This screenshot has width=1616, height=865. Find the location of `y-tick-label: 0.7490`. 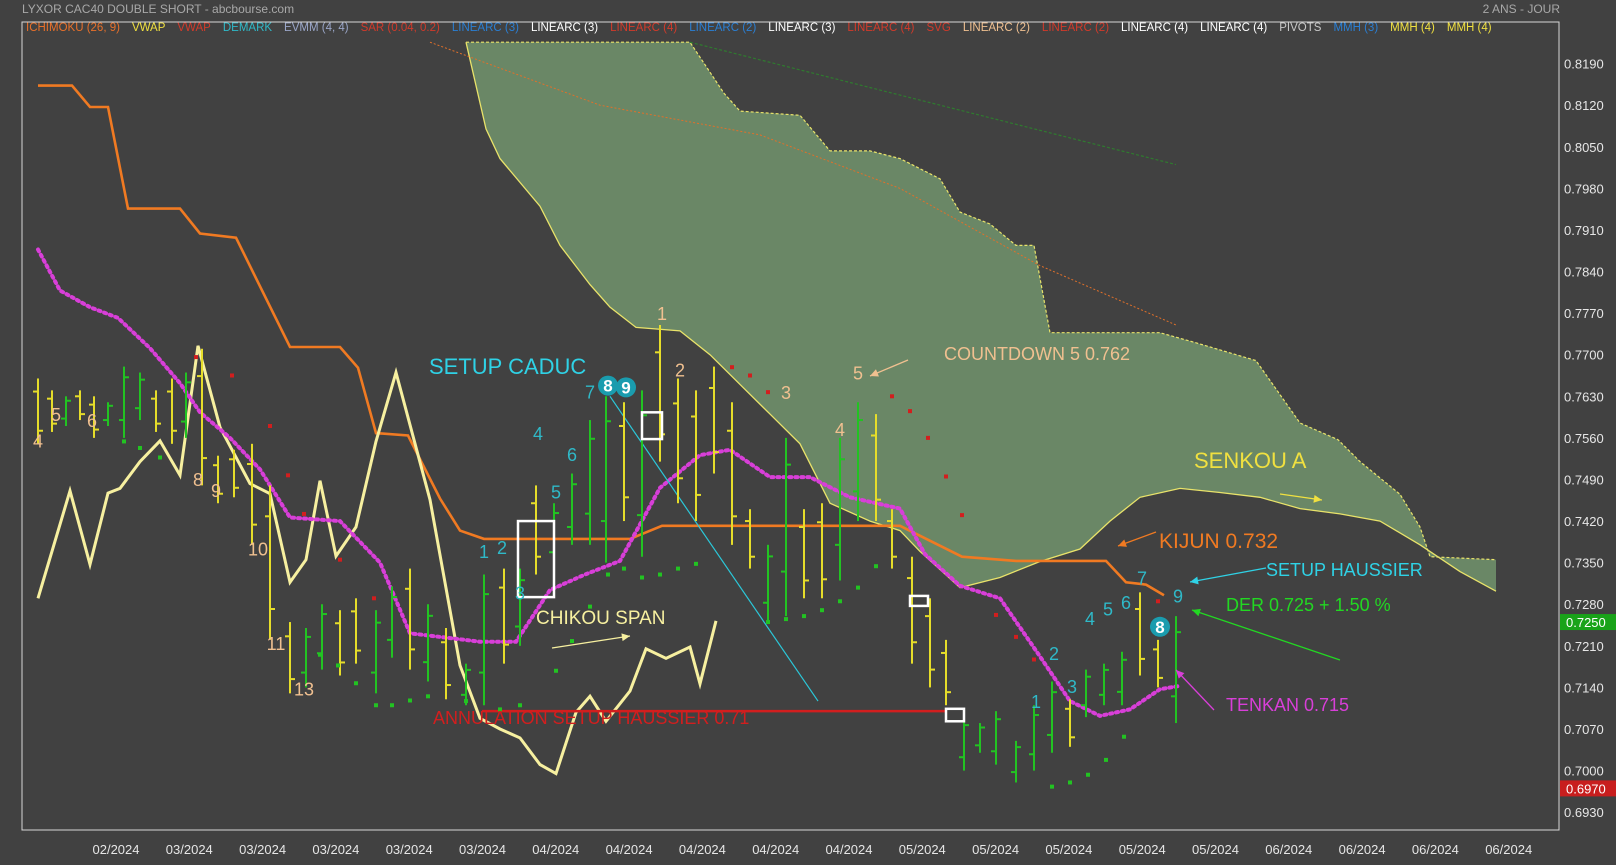

y-tick-label: 0.7490 is located at coordinates (1584, 479).